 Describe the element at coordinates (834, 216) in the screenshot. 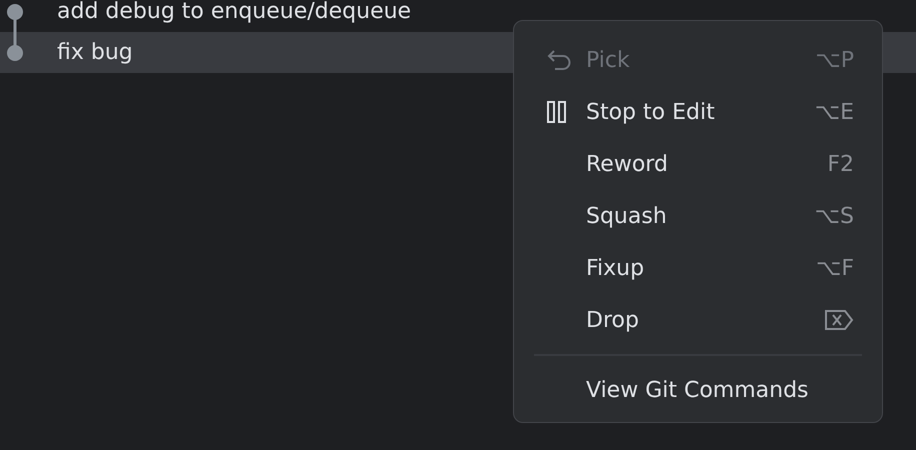

I see `shortcut-label: ⌥S` at that location.